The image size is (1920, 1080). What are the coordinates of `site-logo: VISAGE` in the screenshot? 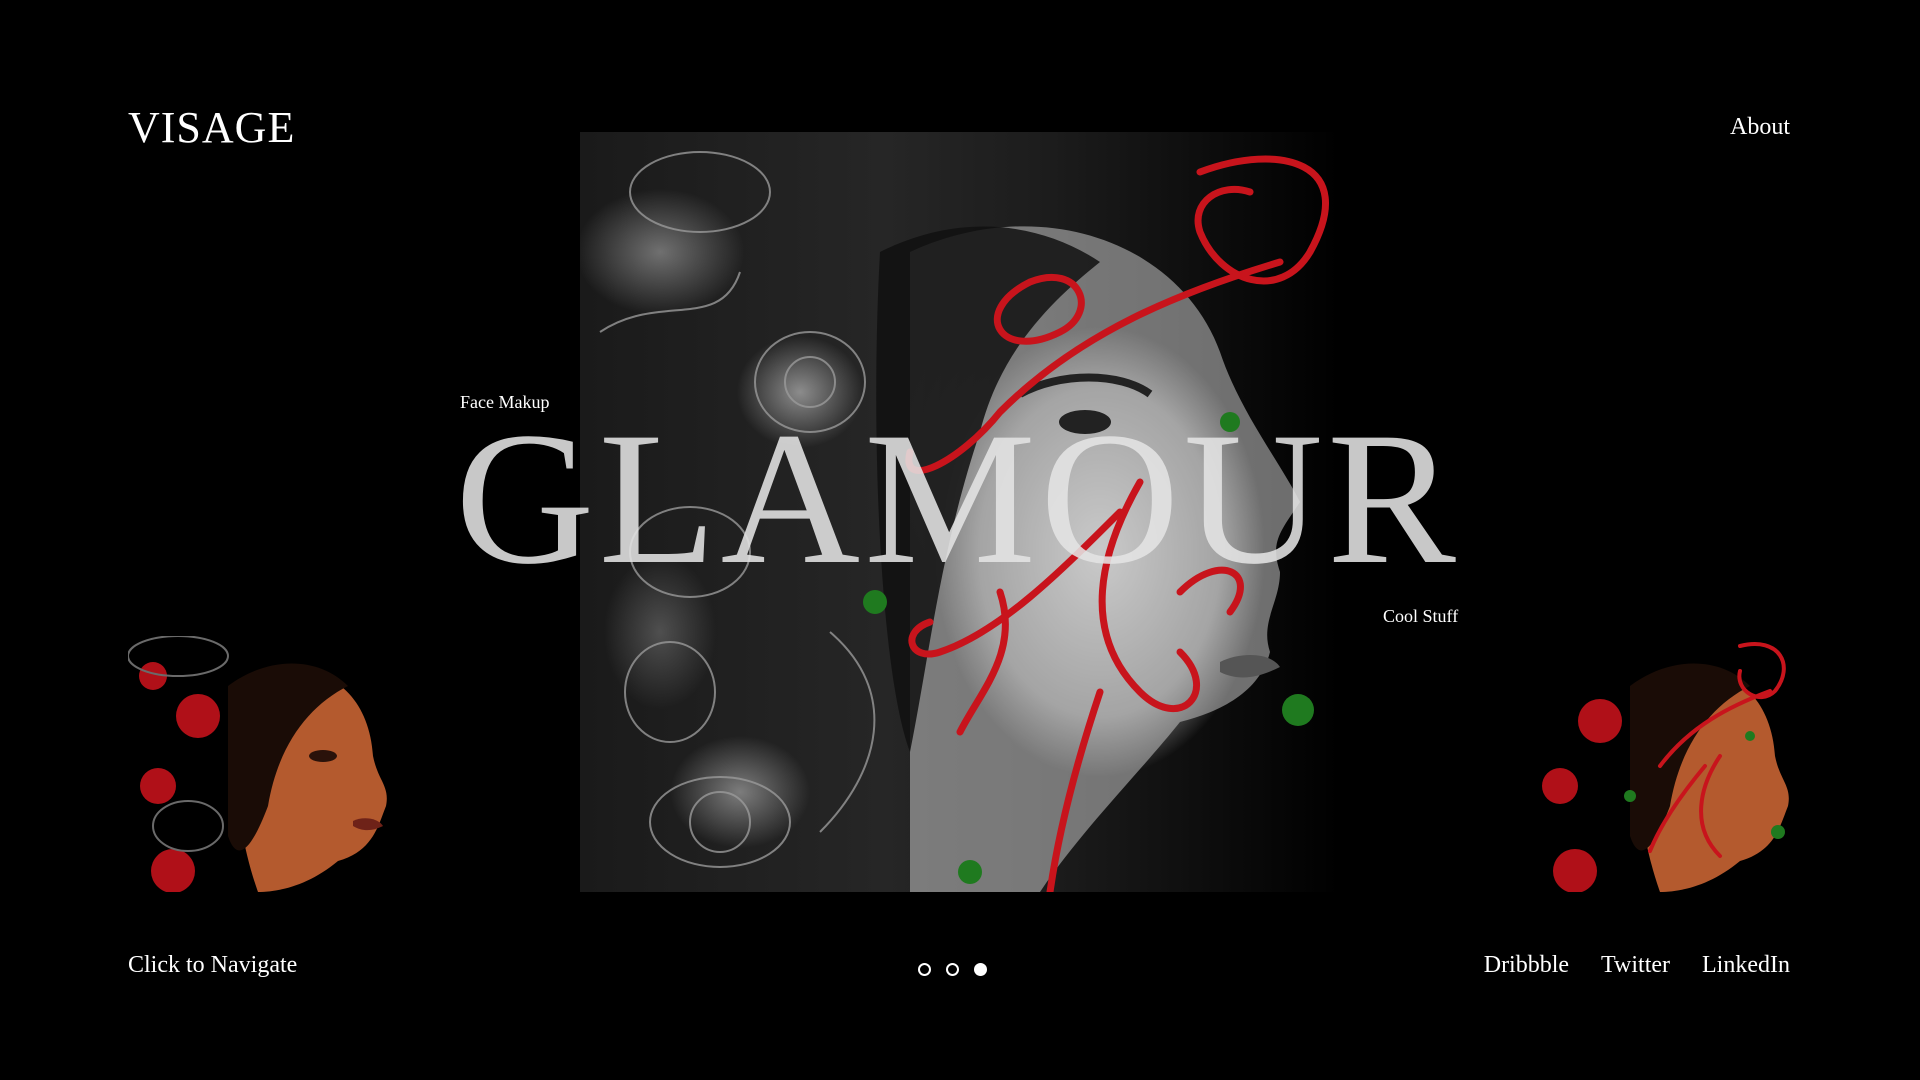 It's located at (211, 127).